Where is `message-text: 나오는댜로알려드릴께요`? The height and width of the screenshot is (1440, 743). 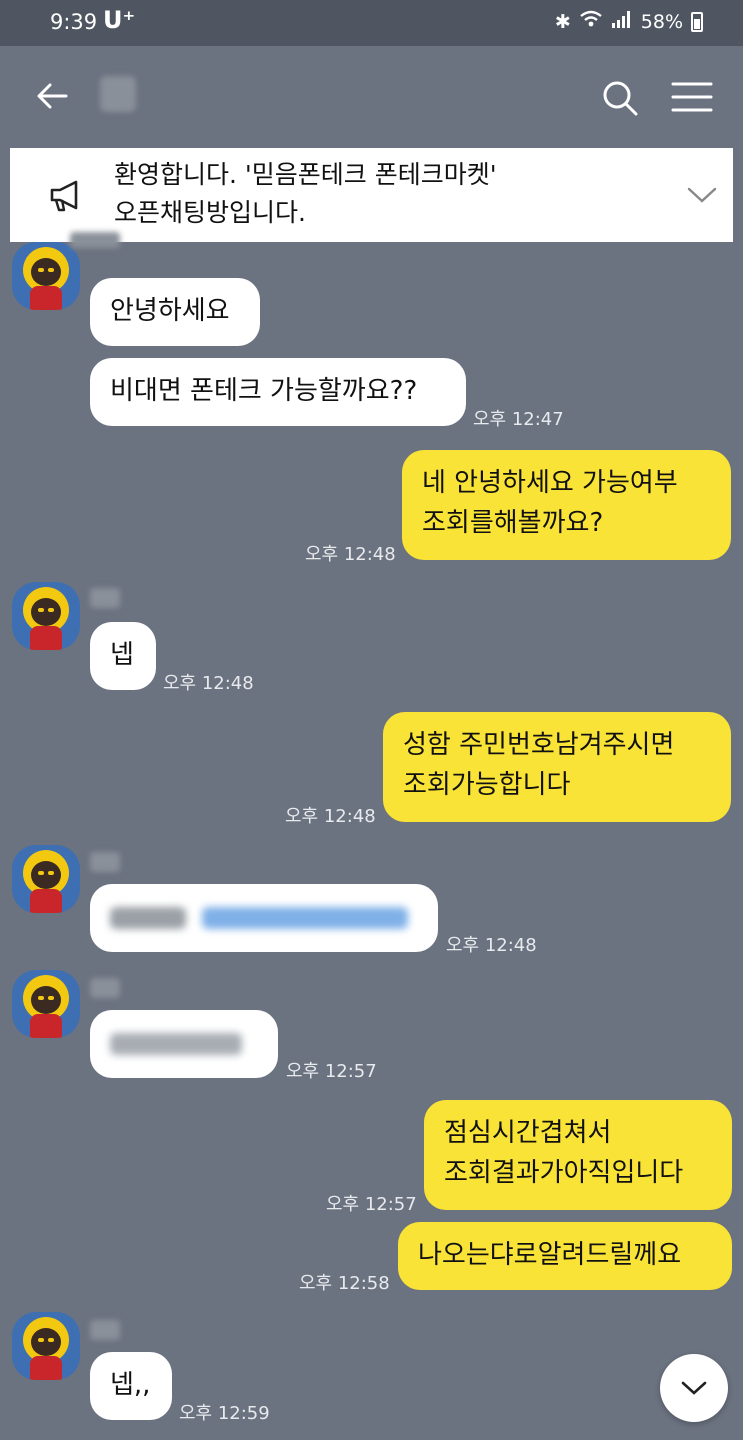
message-text: 나오는댜로알려드릴께요 is located at coordinates (550, 1255).